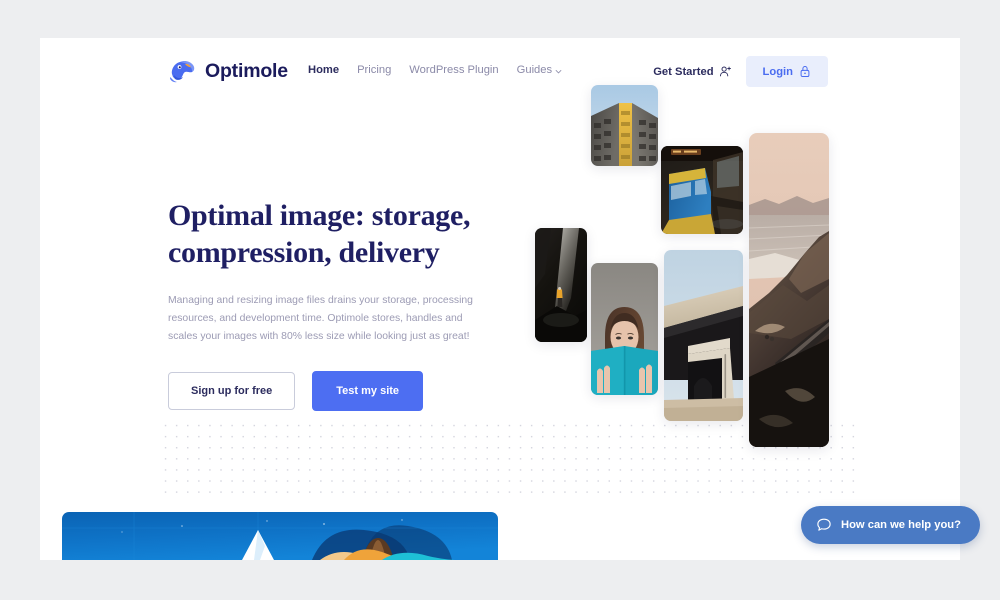 The image size is (1000, 600). I want to click on test-my-site-button: Test my site, so click(368, 390).